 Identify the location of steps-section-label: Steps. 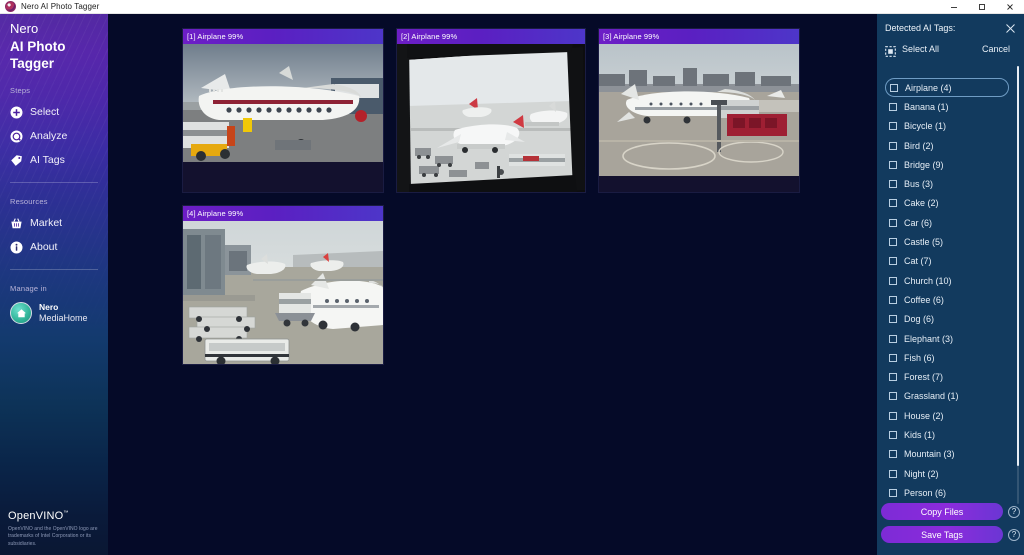
(20, 91).